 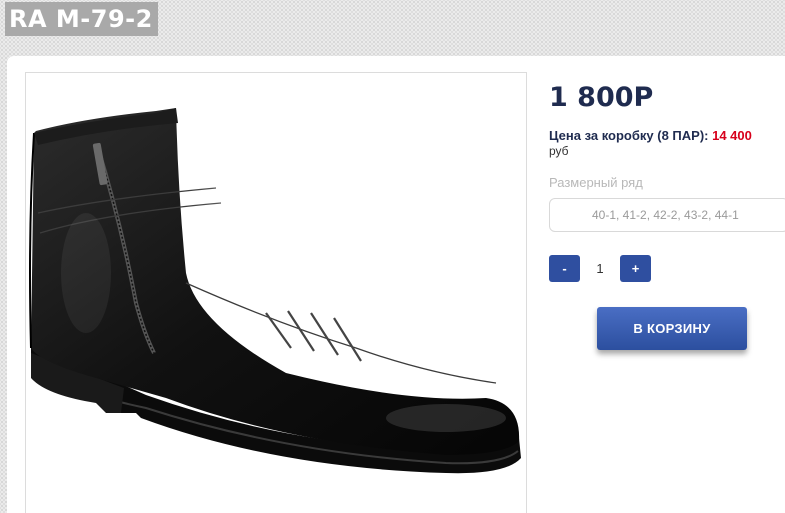 What do you see at coordinates (600, 268) in the screenshot?
I see `quantity-input: 1` at bounding box center [600, 268].